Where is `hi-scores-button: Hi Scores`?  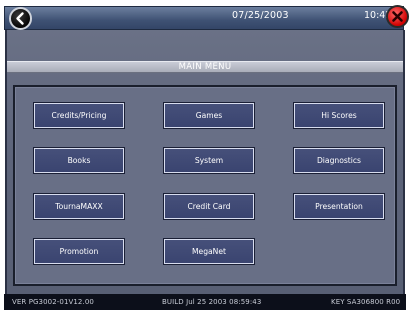 hi-scores-button: Hi Scores is located at coordinates (339, 115).